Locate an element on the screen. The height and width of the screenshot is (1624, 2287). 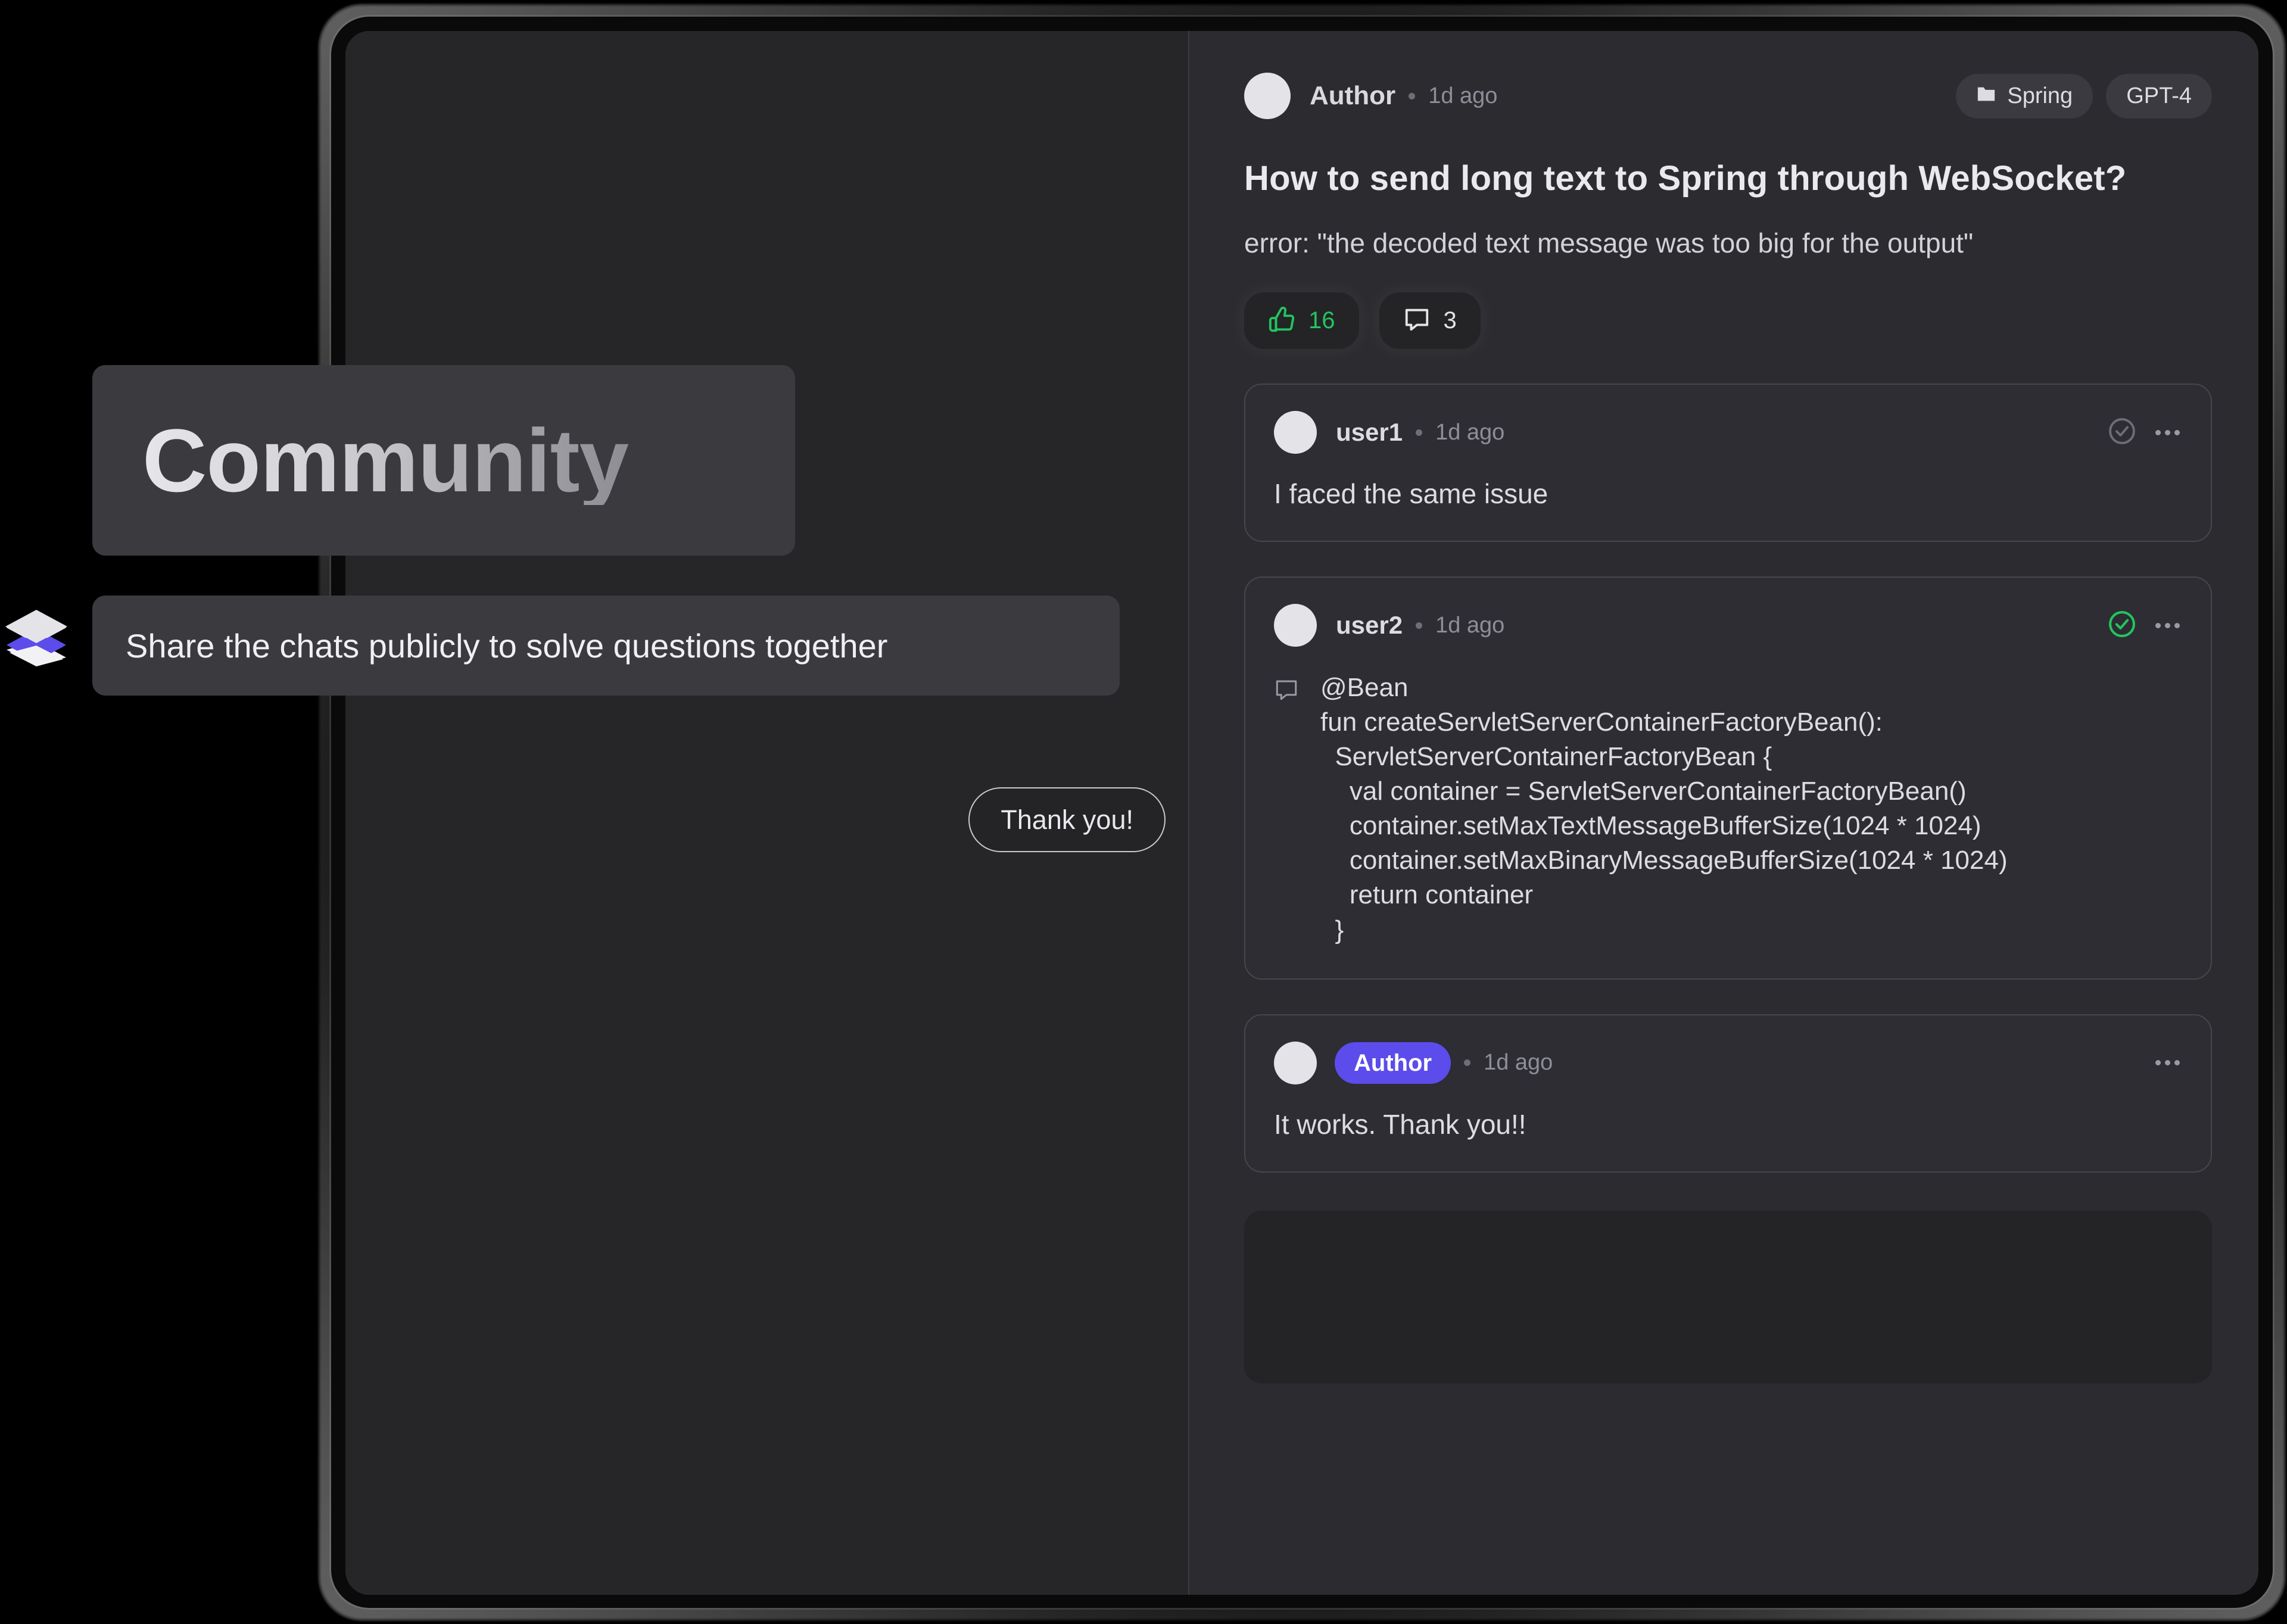
comment-button: 3 is located at coordinates (1430, 320).